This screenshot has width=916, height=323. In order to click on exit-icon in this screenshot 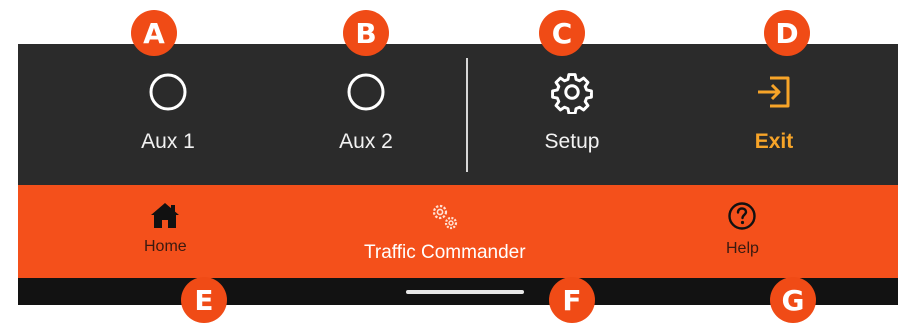, I will do `click(774, 92)`.